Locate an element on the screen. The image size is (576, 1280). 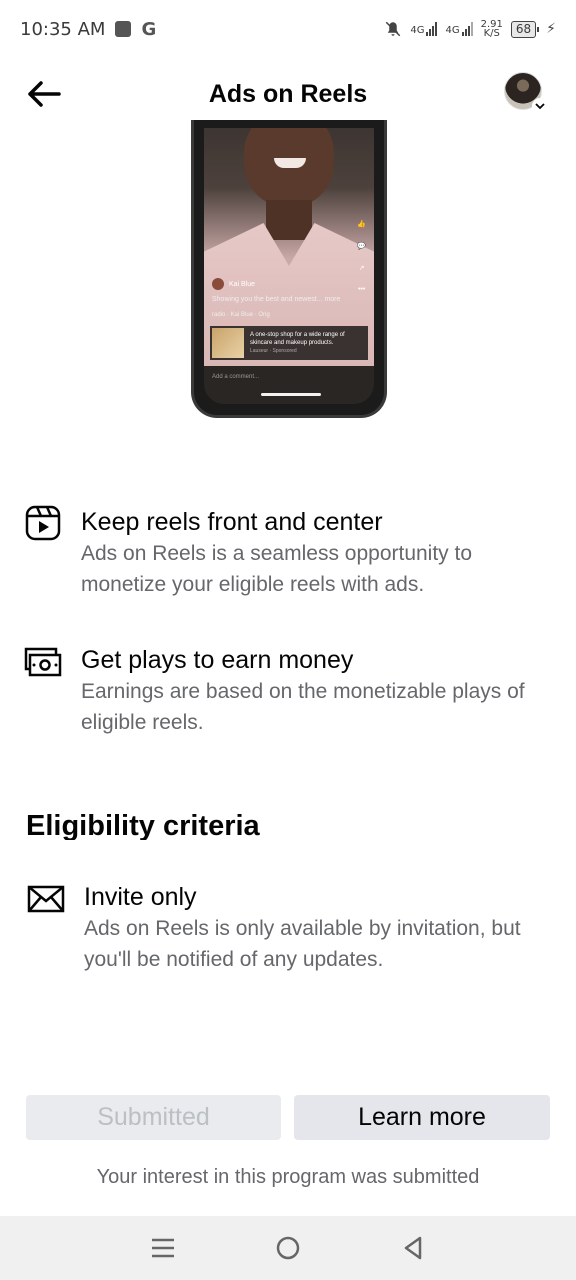
back-nav-button is located at coordinates (413, 1248).